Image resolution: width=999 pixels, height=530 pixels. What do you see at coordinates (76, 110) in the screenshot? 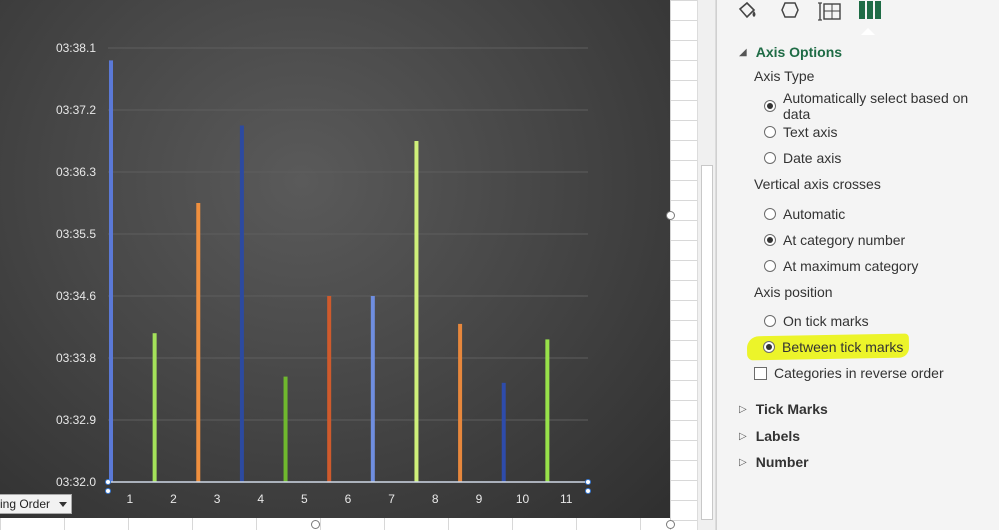
I see `y-tick-label: 03:37.2` at bounding box center [76, 110].